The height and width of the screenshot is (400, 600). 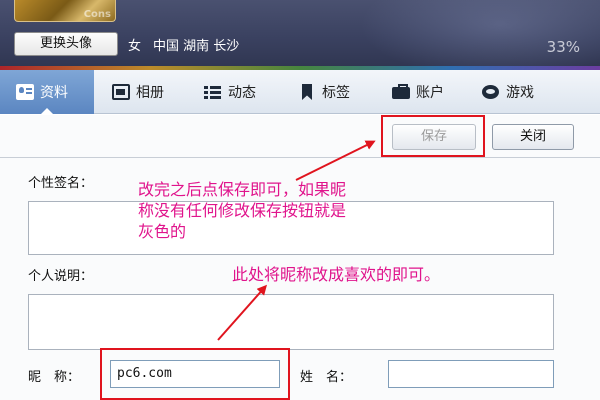 I want to click on save-annotation-line2: 称没有任何修改保存按钮就是, so click(x=242, y=210).